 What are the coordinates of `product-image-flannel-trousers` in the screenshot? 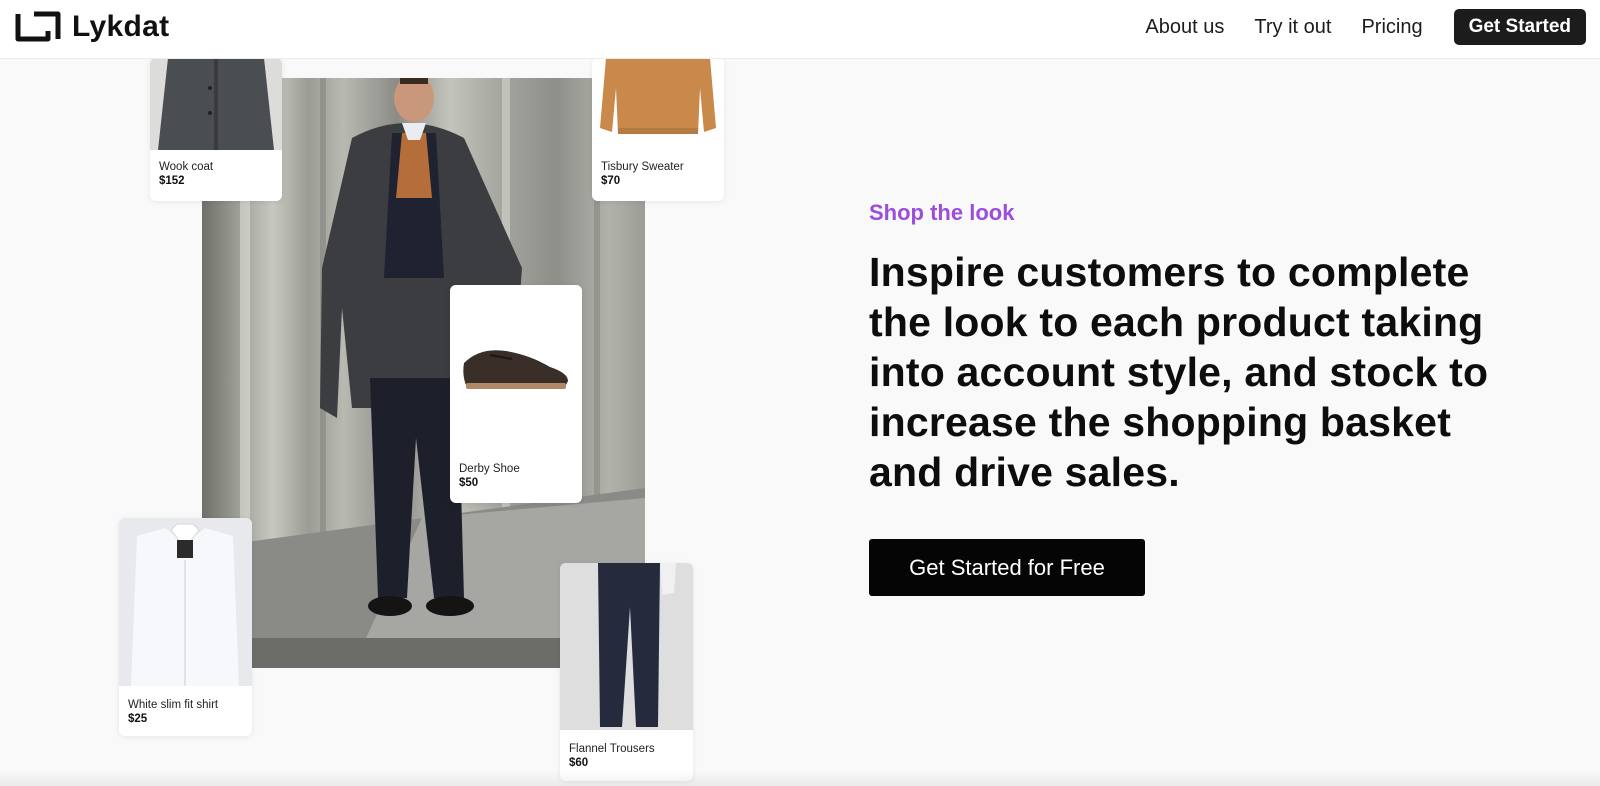 It's located at (626, 646).